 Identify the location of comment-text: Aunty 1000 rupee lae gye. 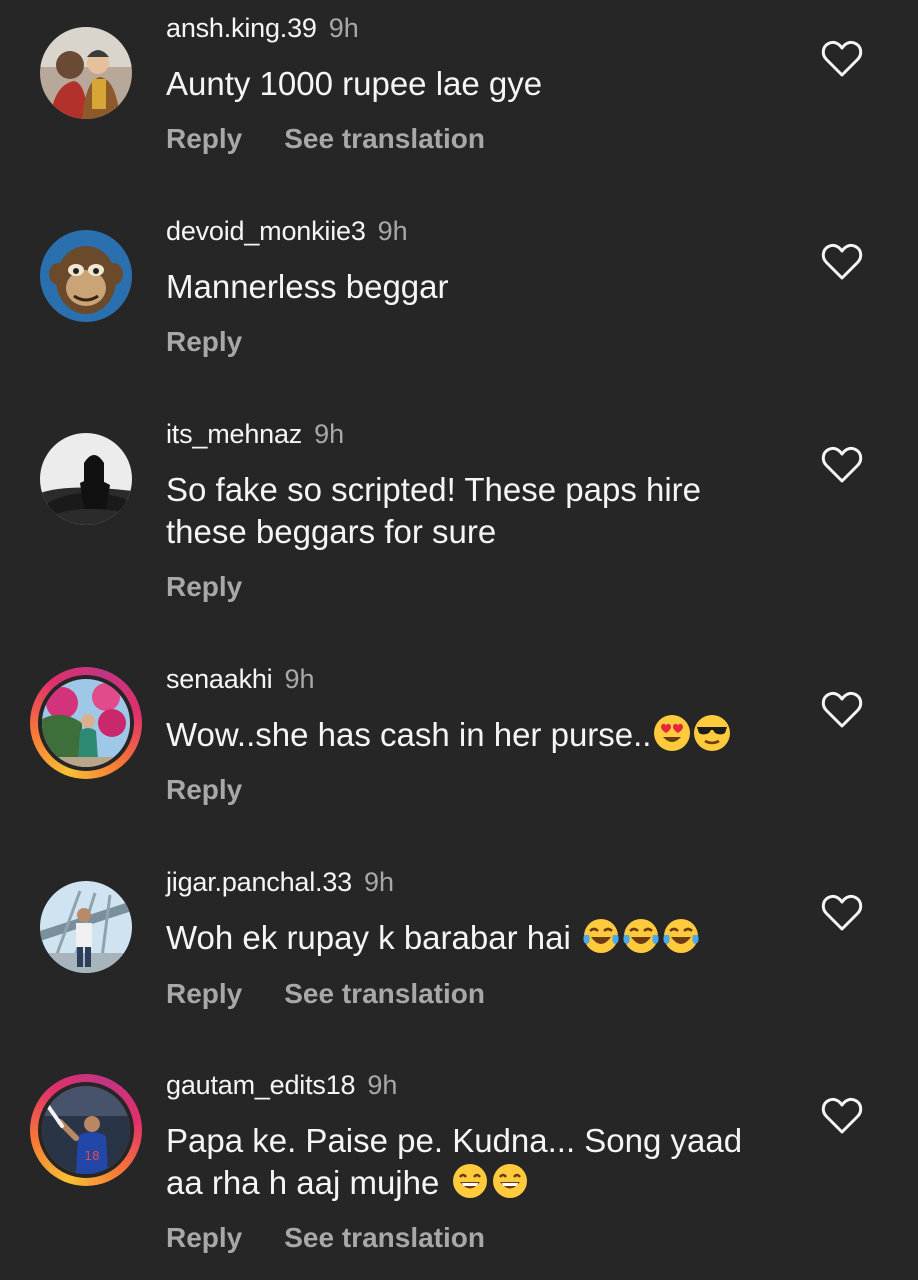
(354, 83).